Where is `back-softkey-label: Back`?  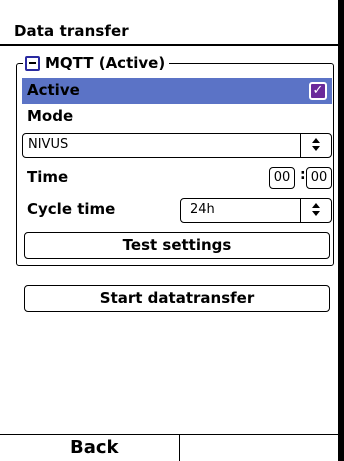
back-softkey-label: Back is located at coordinates (94, 447).